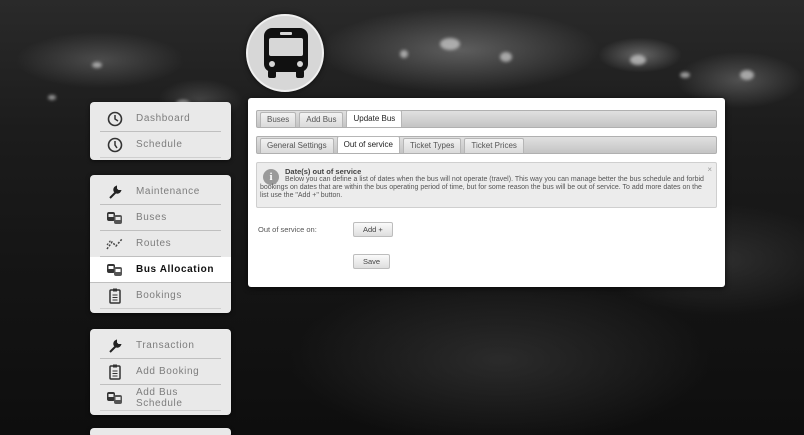  I want to click on sidebar-item-label: Schedule, so click(159, 144).